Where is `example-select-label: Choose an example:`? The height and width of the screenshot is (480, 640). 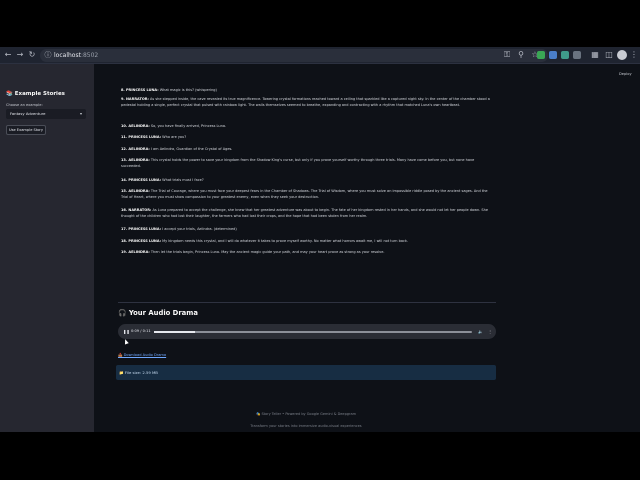
example-select-label: Choose an example: is located at coordinates (24, 105).